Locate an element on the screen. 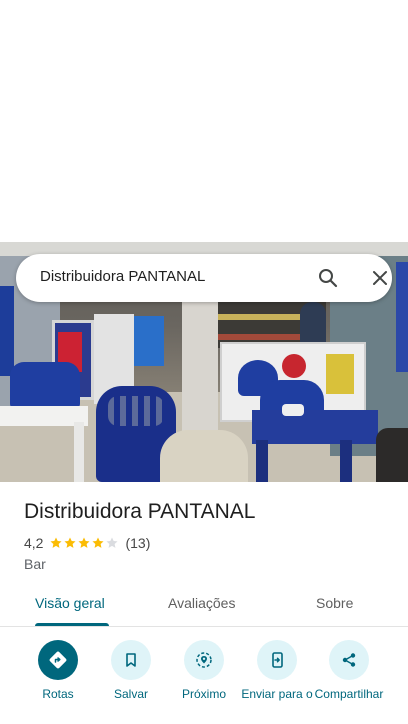  bookmark-icon is located at coordinates (131, 660).